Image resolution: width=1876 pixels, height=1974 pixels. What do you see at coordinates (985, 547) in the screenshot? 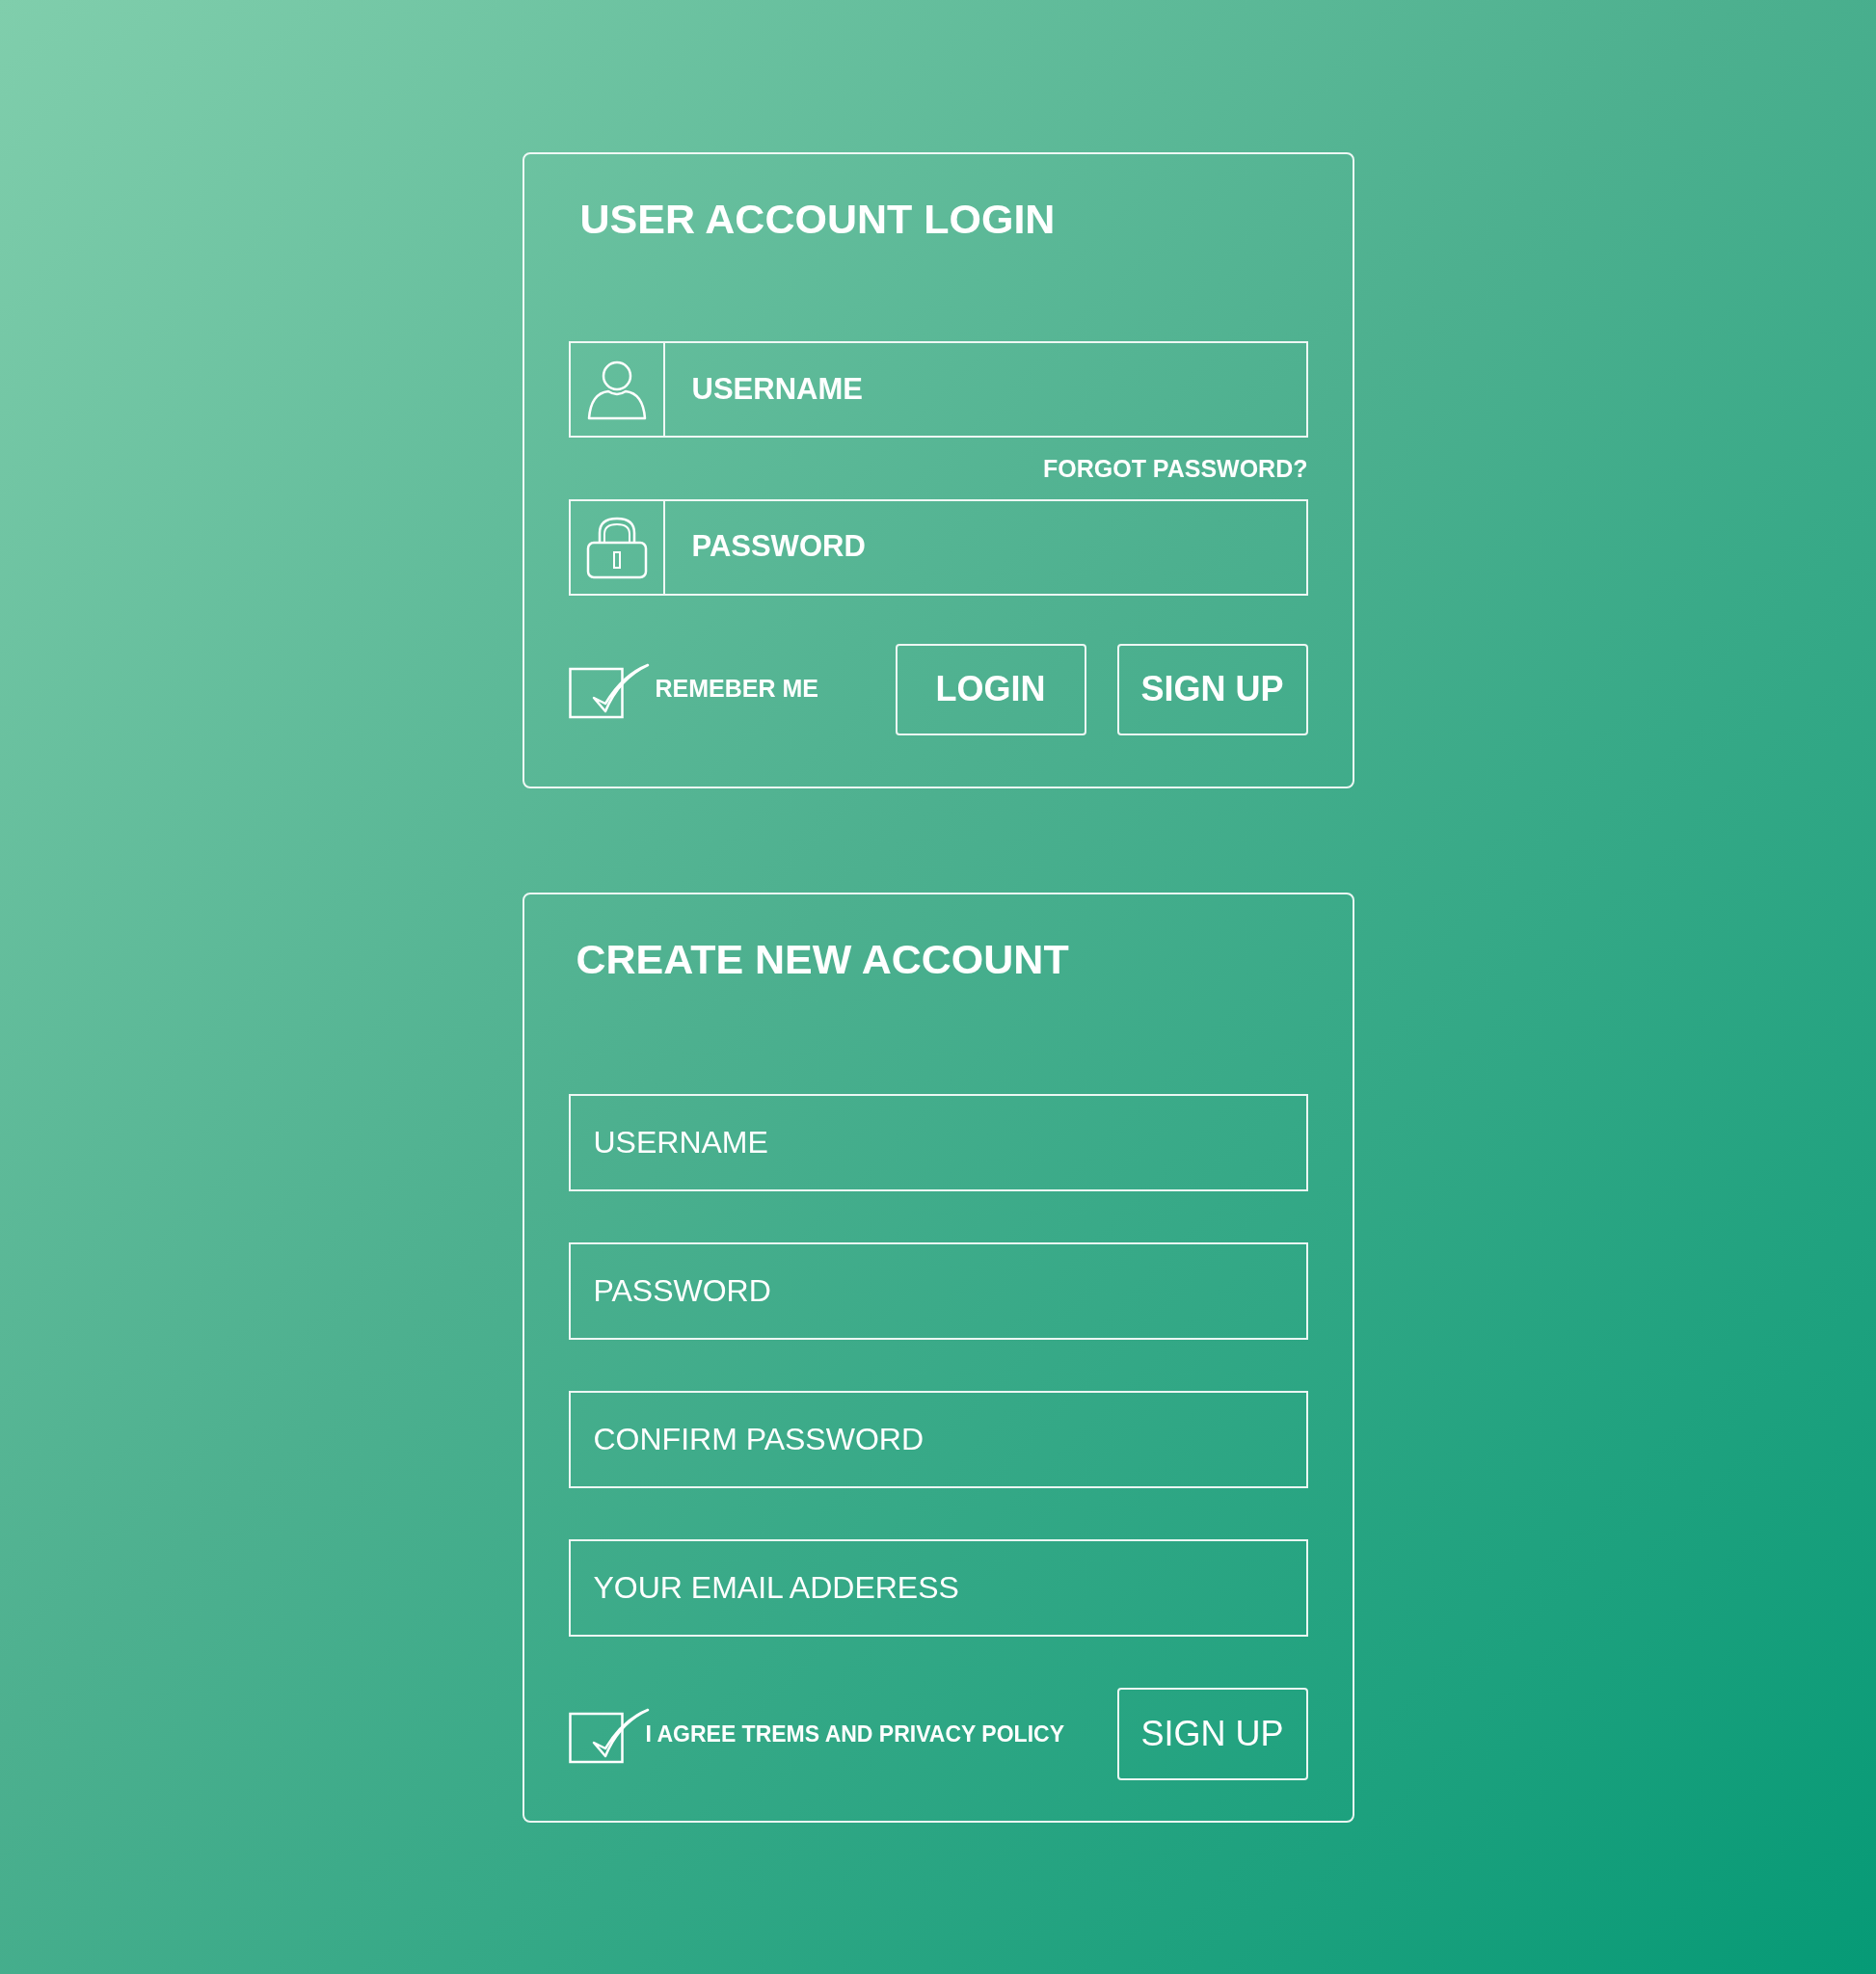
I see `text-input: PASSWORD` at bounding box center [985, 547].